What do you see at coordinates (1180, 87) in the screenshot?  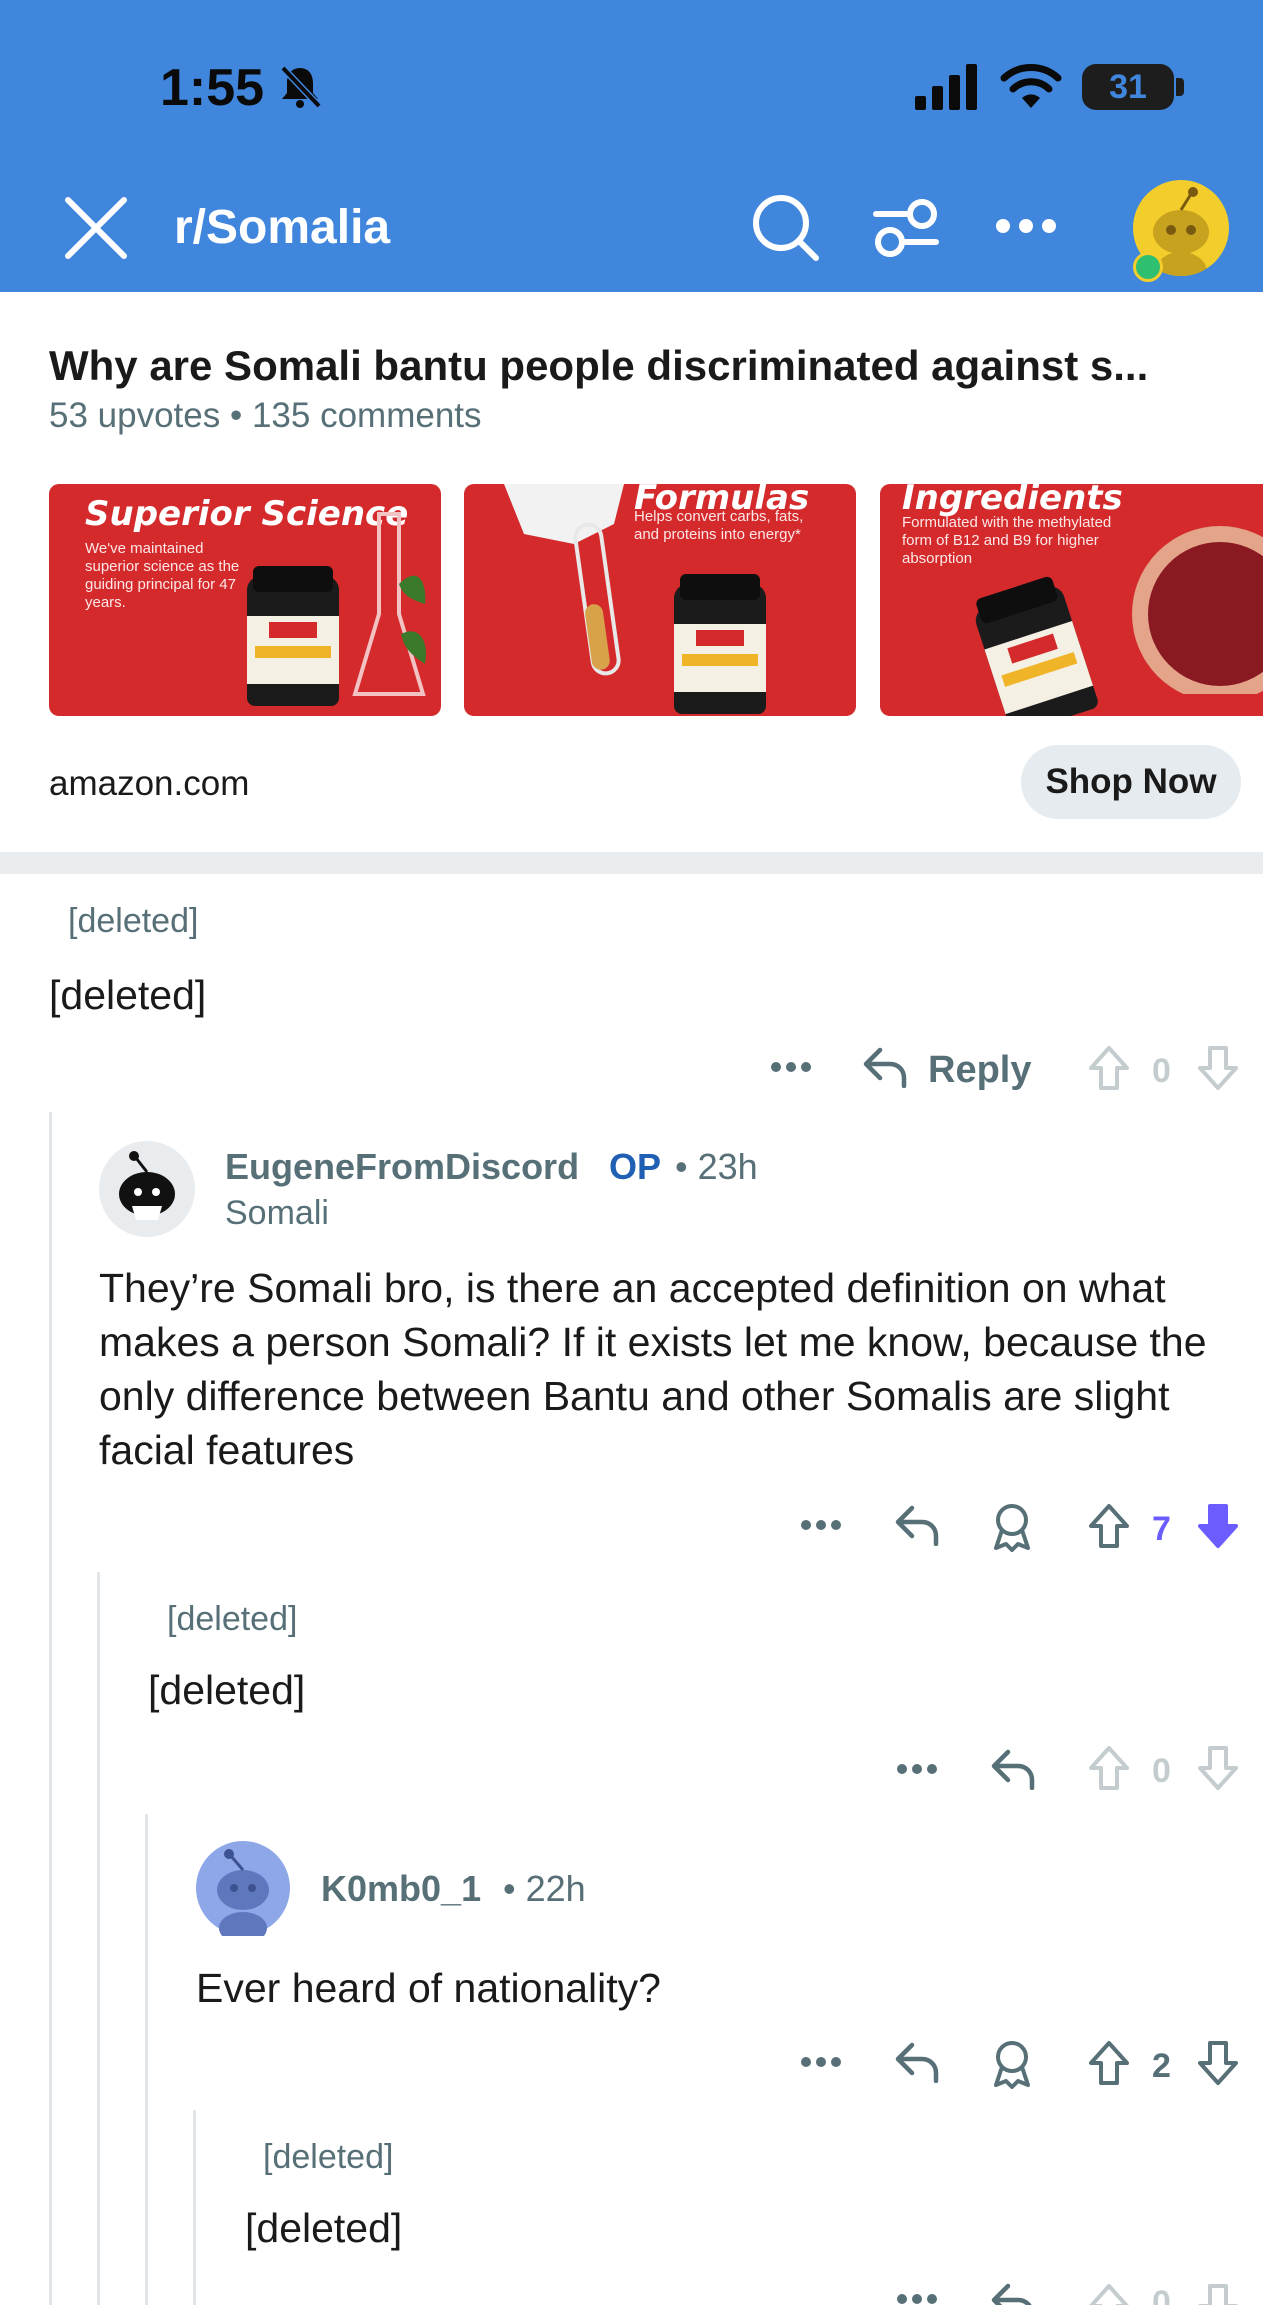 I see `battery-cap` at bounding box center [1180, 87].